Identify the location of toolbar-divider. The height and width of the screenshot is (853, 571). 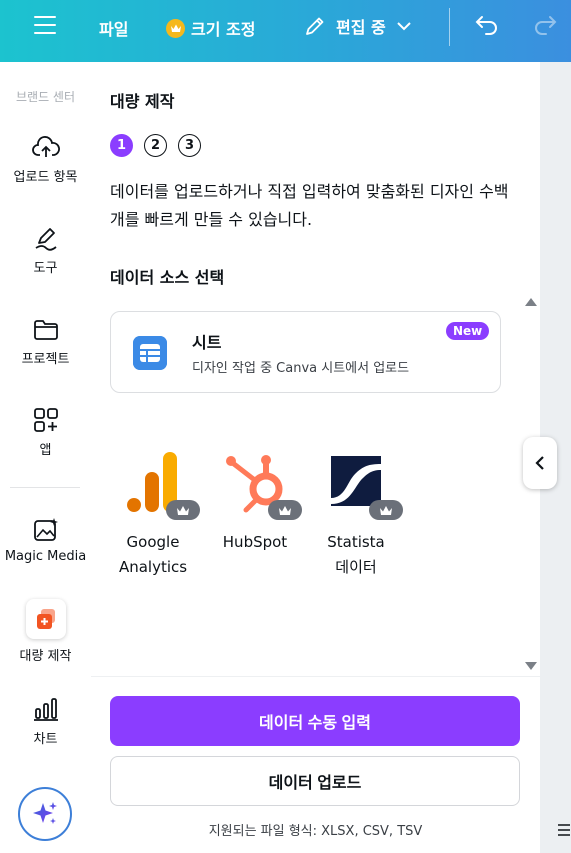
(449, 27).